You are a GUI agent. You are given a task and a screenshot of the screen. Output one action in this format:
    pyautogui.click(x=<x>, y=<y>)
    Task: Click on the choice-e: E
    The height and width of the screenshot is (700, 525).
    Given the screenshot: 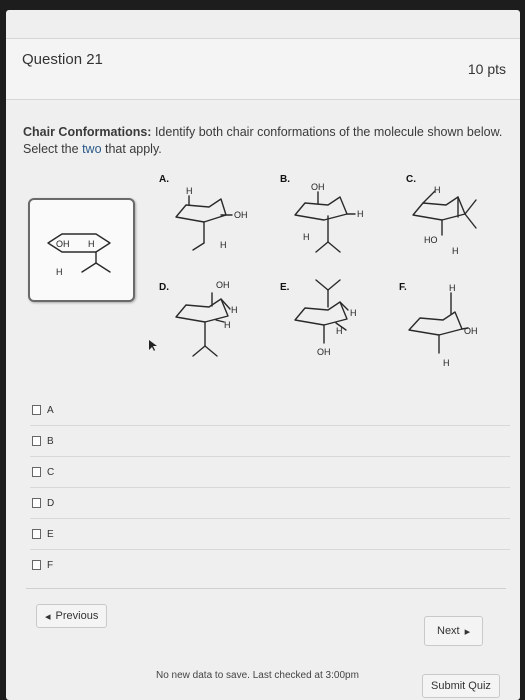 What is the action you would take?
    pyautogui.click(x=270, y=534)
    